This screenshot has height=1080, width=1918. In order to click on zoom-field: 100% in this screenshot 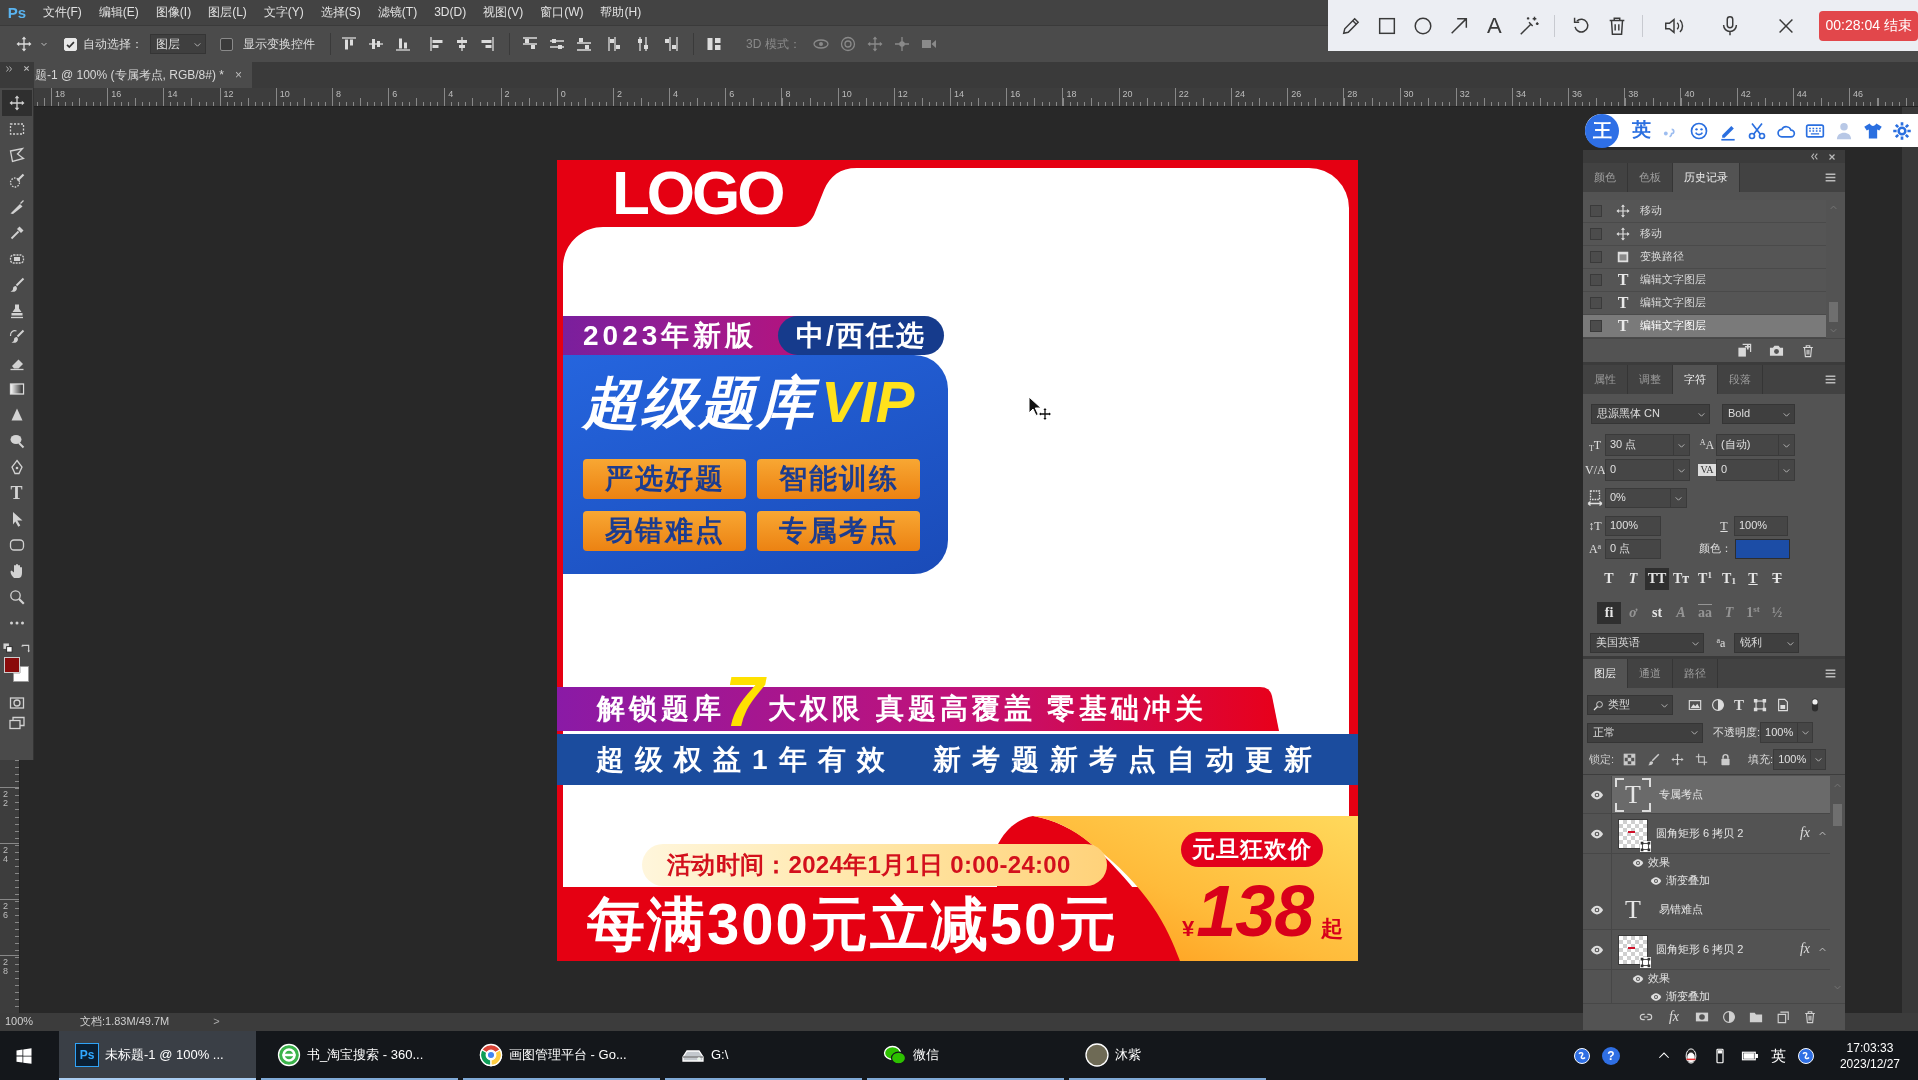, I will do `click(22, 1022)`.